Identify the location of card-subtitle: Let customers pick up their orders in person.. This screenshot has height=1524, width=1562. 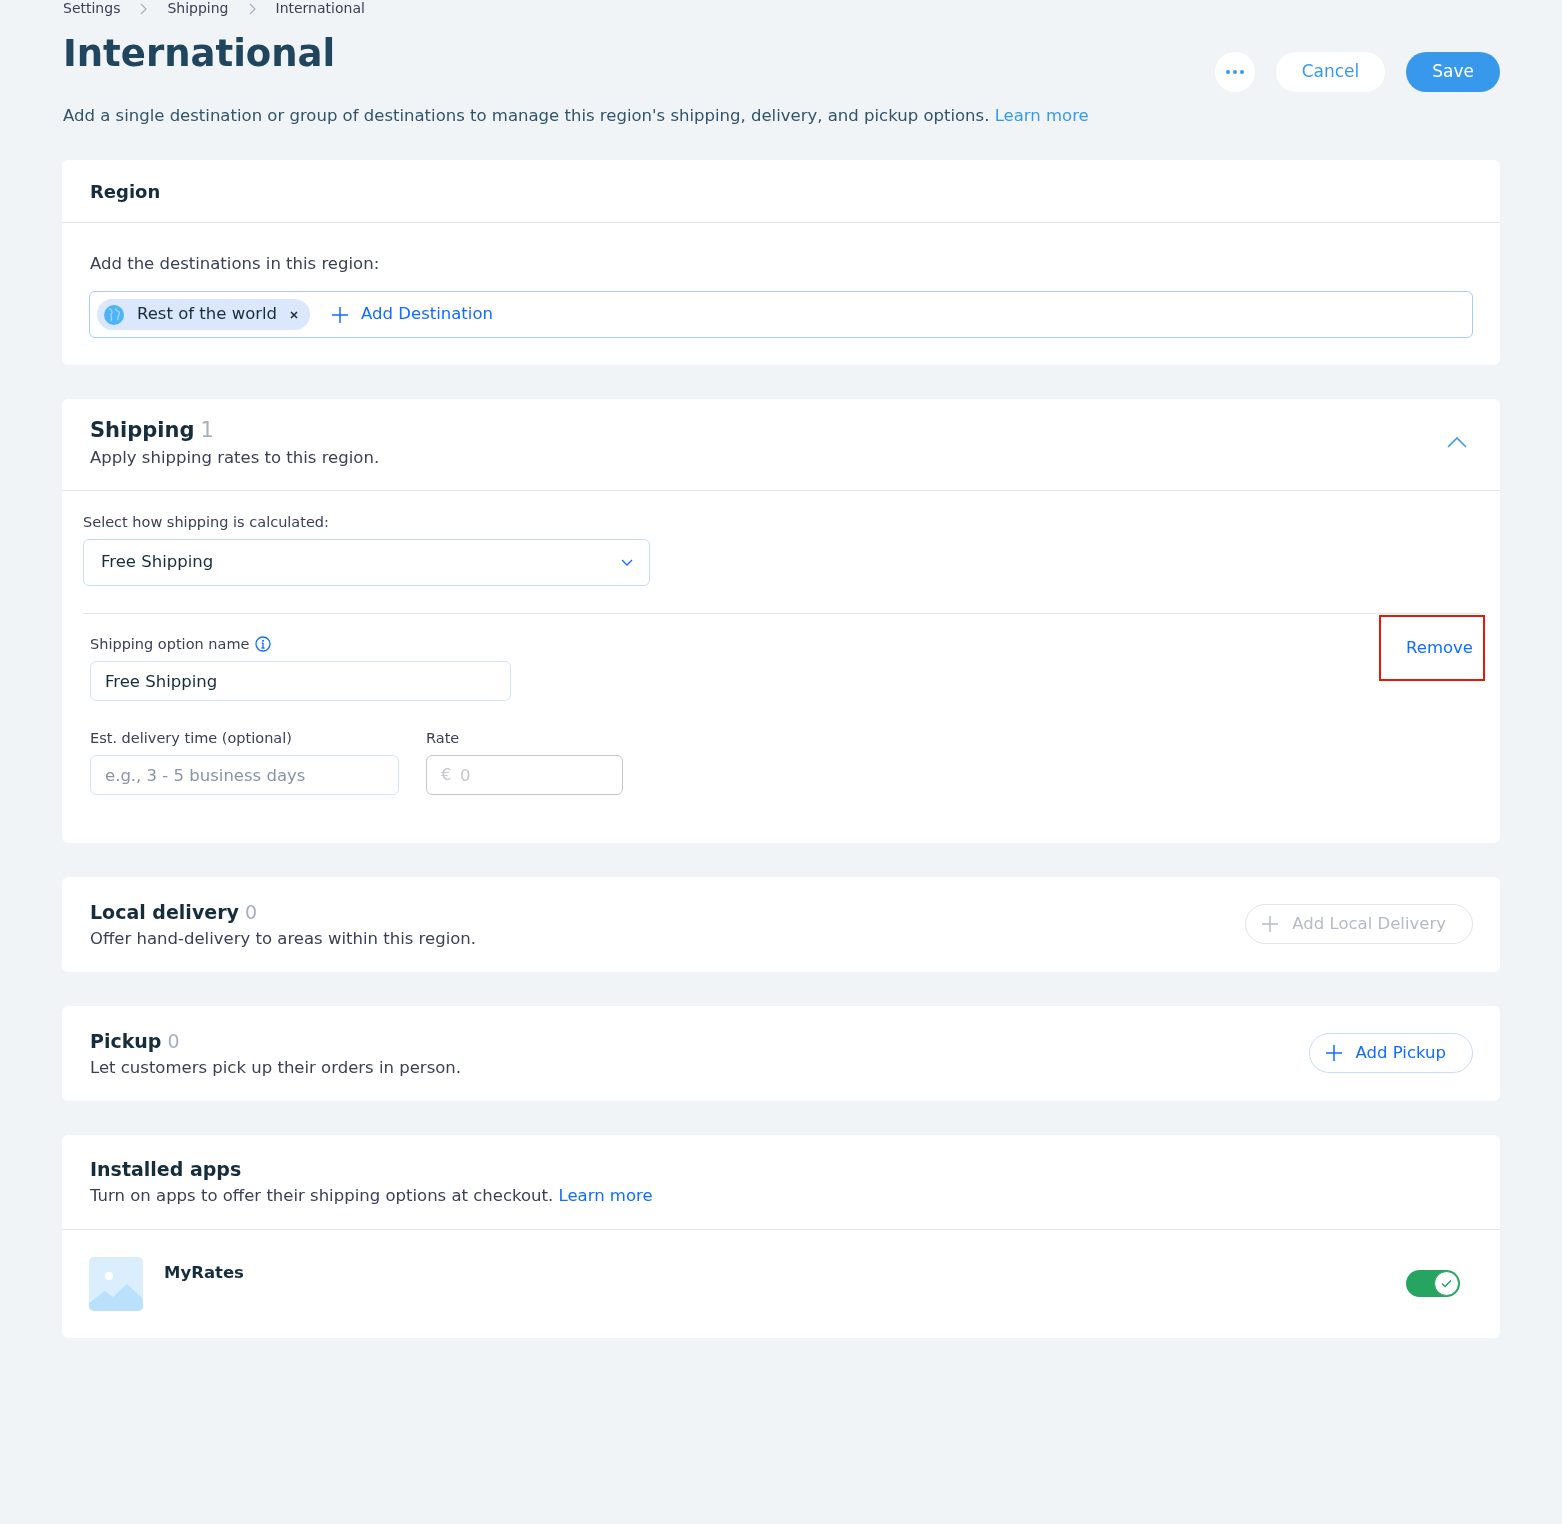
(276, 1068).